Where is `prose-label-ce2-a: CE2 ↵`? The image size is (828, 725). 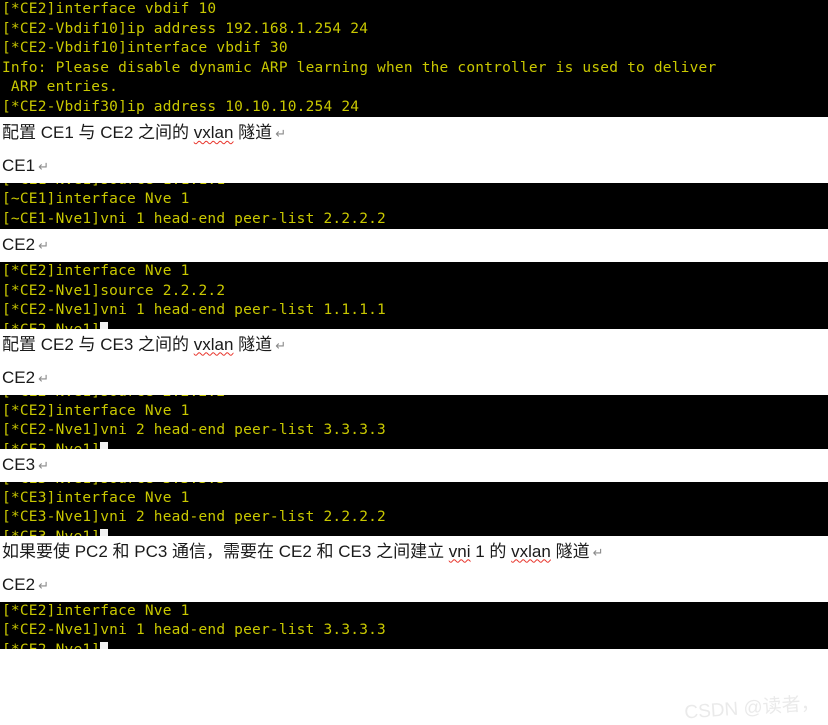
prose-label-ce2-a: CE2 ↵ is located at coordinates (414, 245).